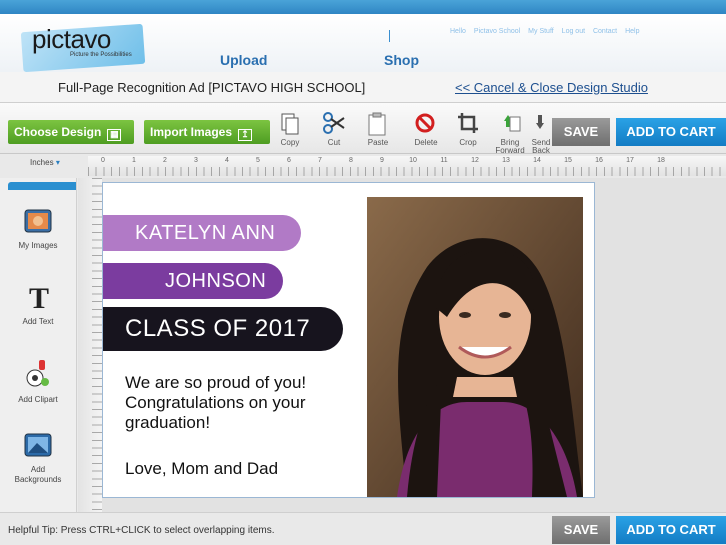 Image resolution: width=726 pixels, height=545 pixels. I want to click on sidebar-item-my-images: My Images, so click(38, 229).